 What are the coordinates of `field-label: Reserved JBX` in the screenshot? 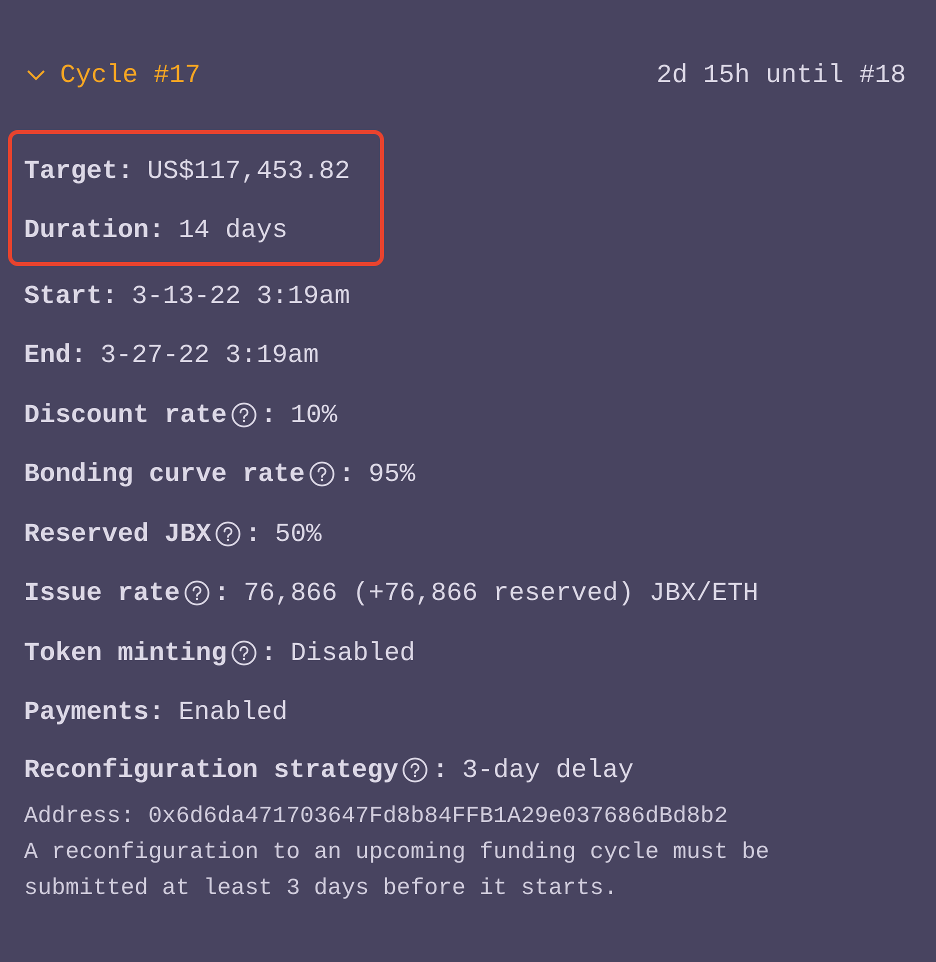 It's located at (118, 533).